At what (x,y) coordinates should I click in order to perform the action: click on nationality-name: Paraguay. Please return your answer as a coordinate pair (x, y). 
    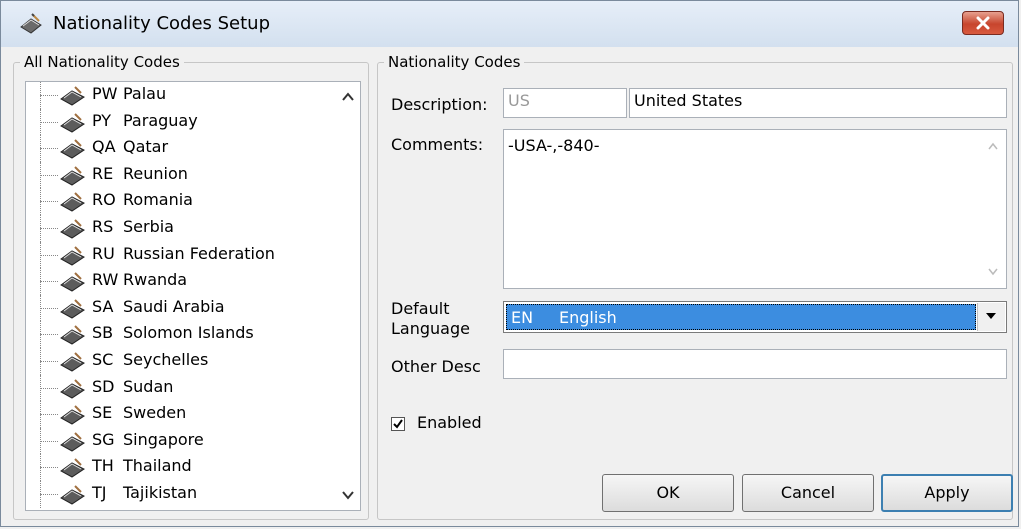
    Looking at the image, I should click on (160, 120).